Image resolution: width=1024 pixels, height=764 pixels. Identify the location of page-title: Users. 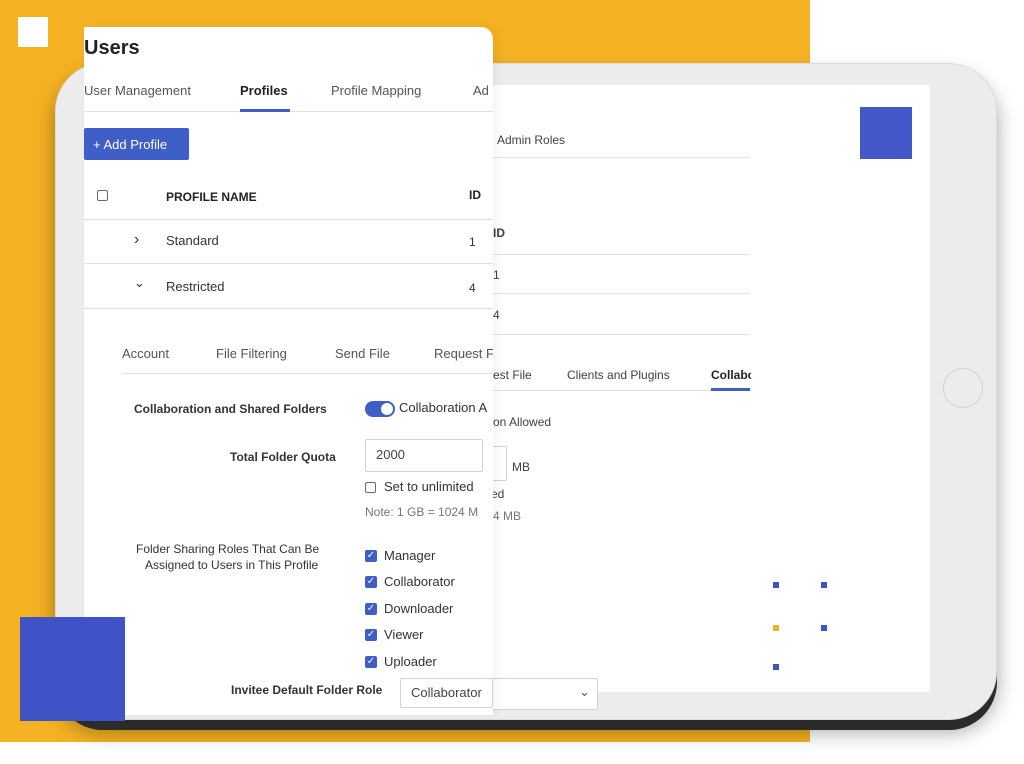
(112, 48).